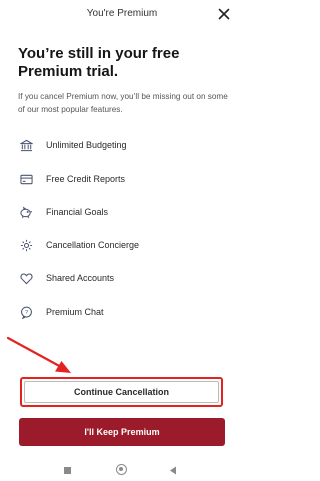 The image size is (320, 481). I want to click on feature-item-premium-chat: ? Premium Chat, so click(123, 312).